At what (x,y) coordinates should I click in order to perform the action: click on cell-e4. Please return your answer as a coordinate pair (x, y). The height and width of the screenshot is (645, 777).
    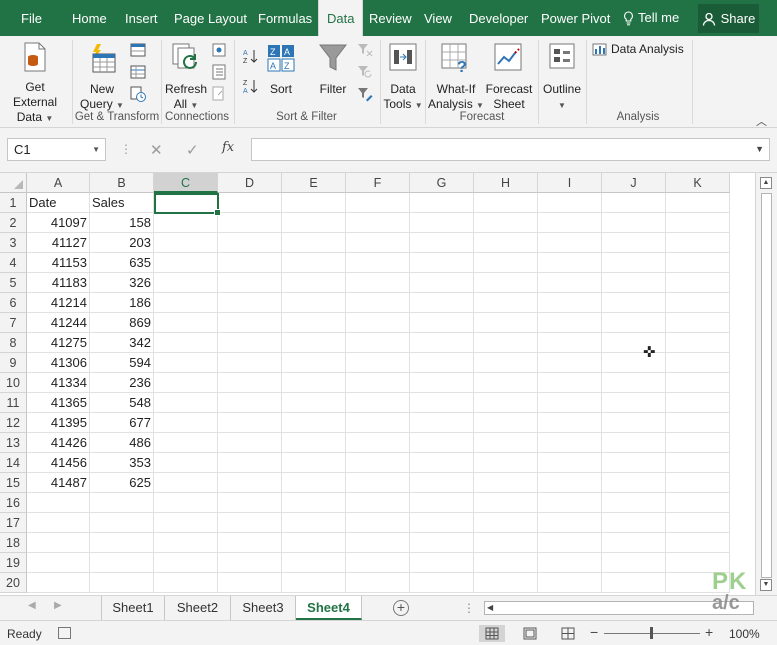
    Looking at the image, I should click on (314, 263).